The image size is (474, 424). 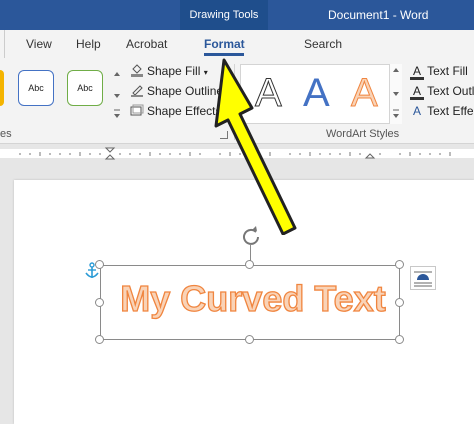 I want to click on text-outline-icon: A, so click(x=417, y=92).